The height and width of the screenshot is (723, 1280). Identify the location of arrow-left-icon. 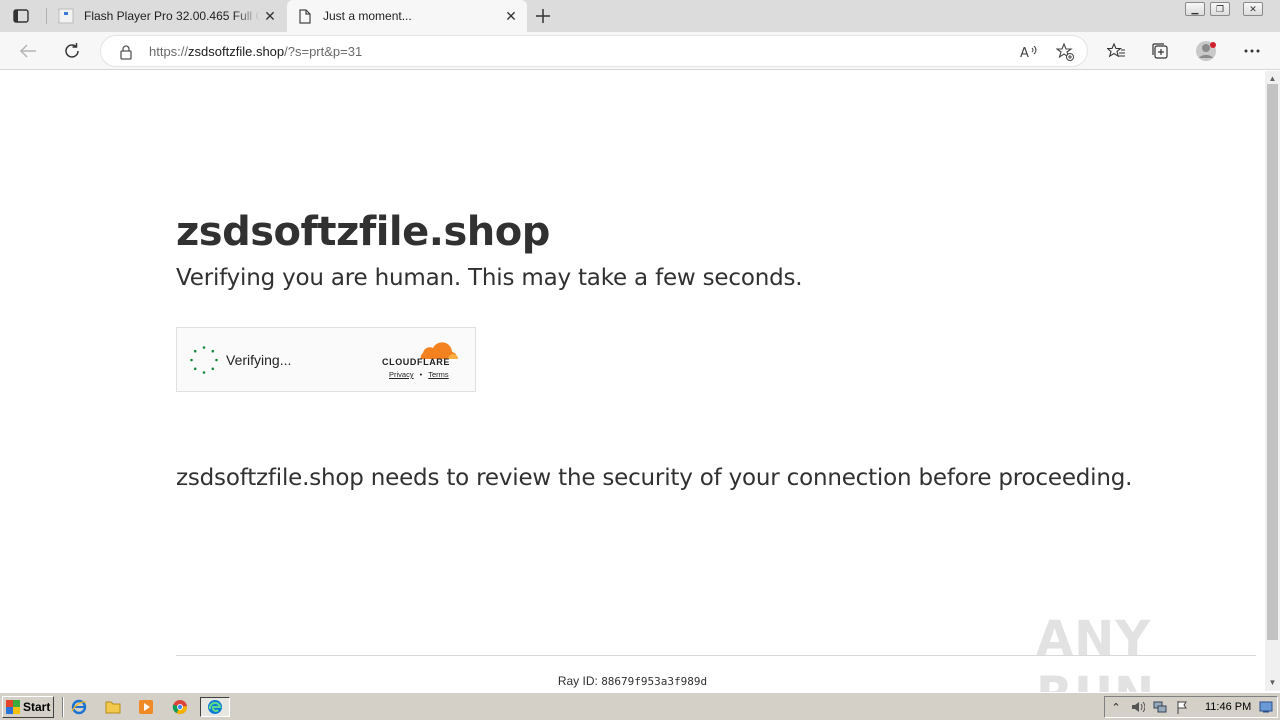
(27, 51).